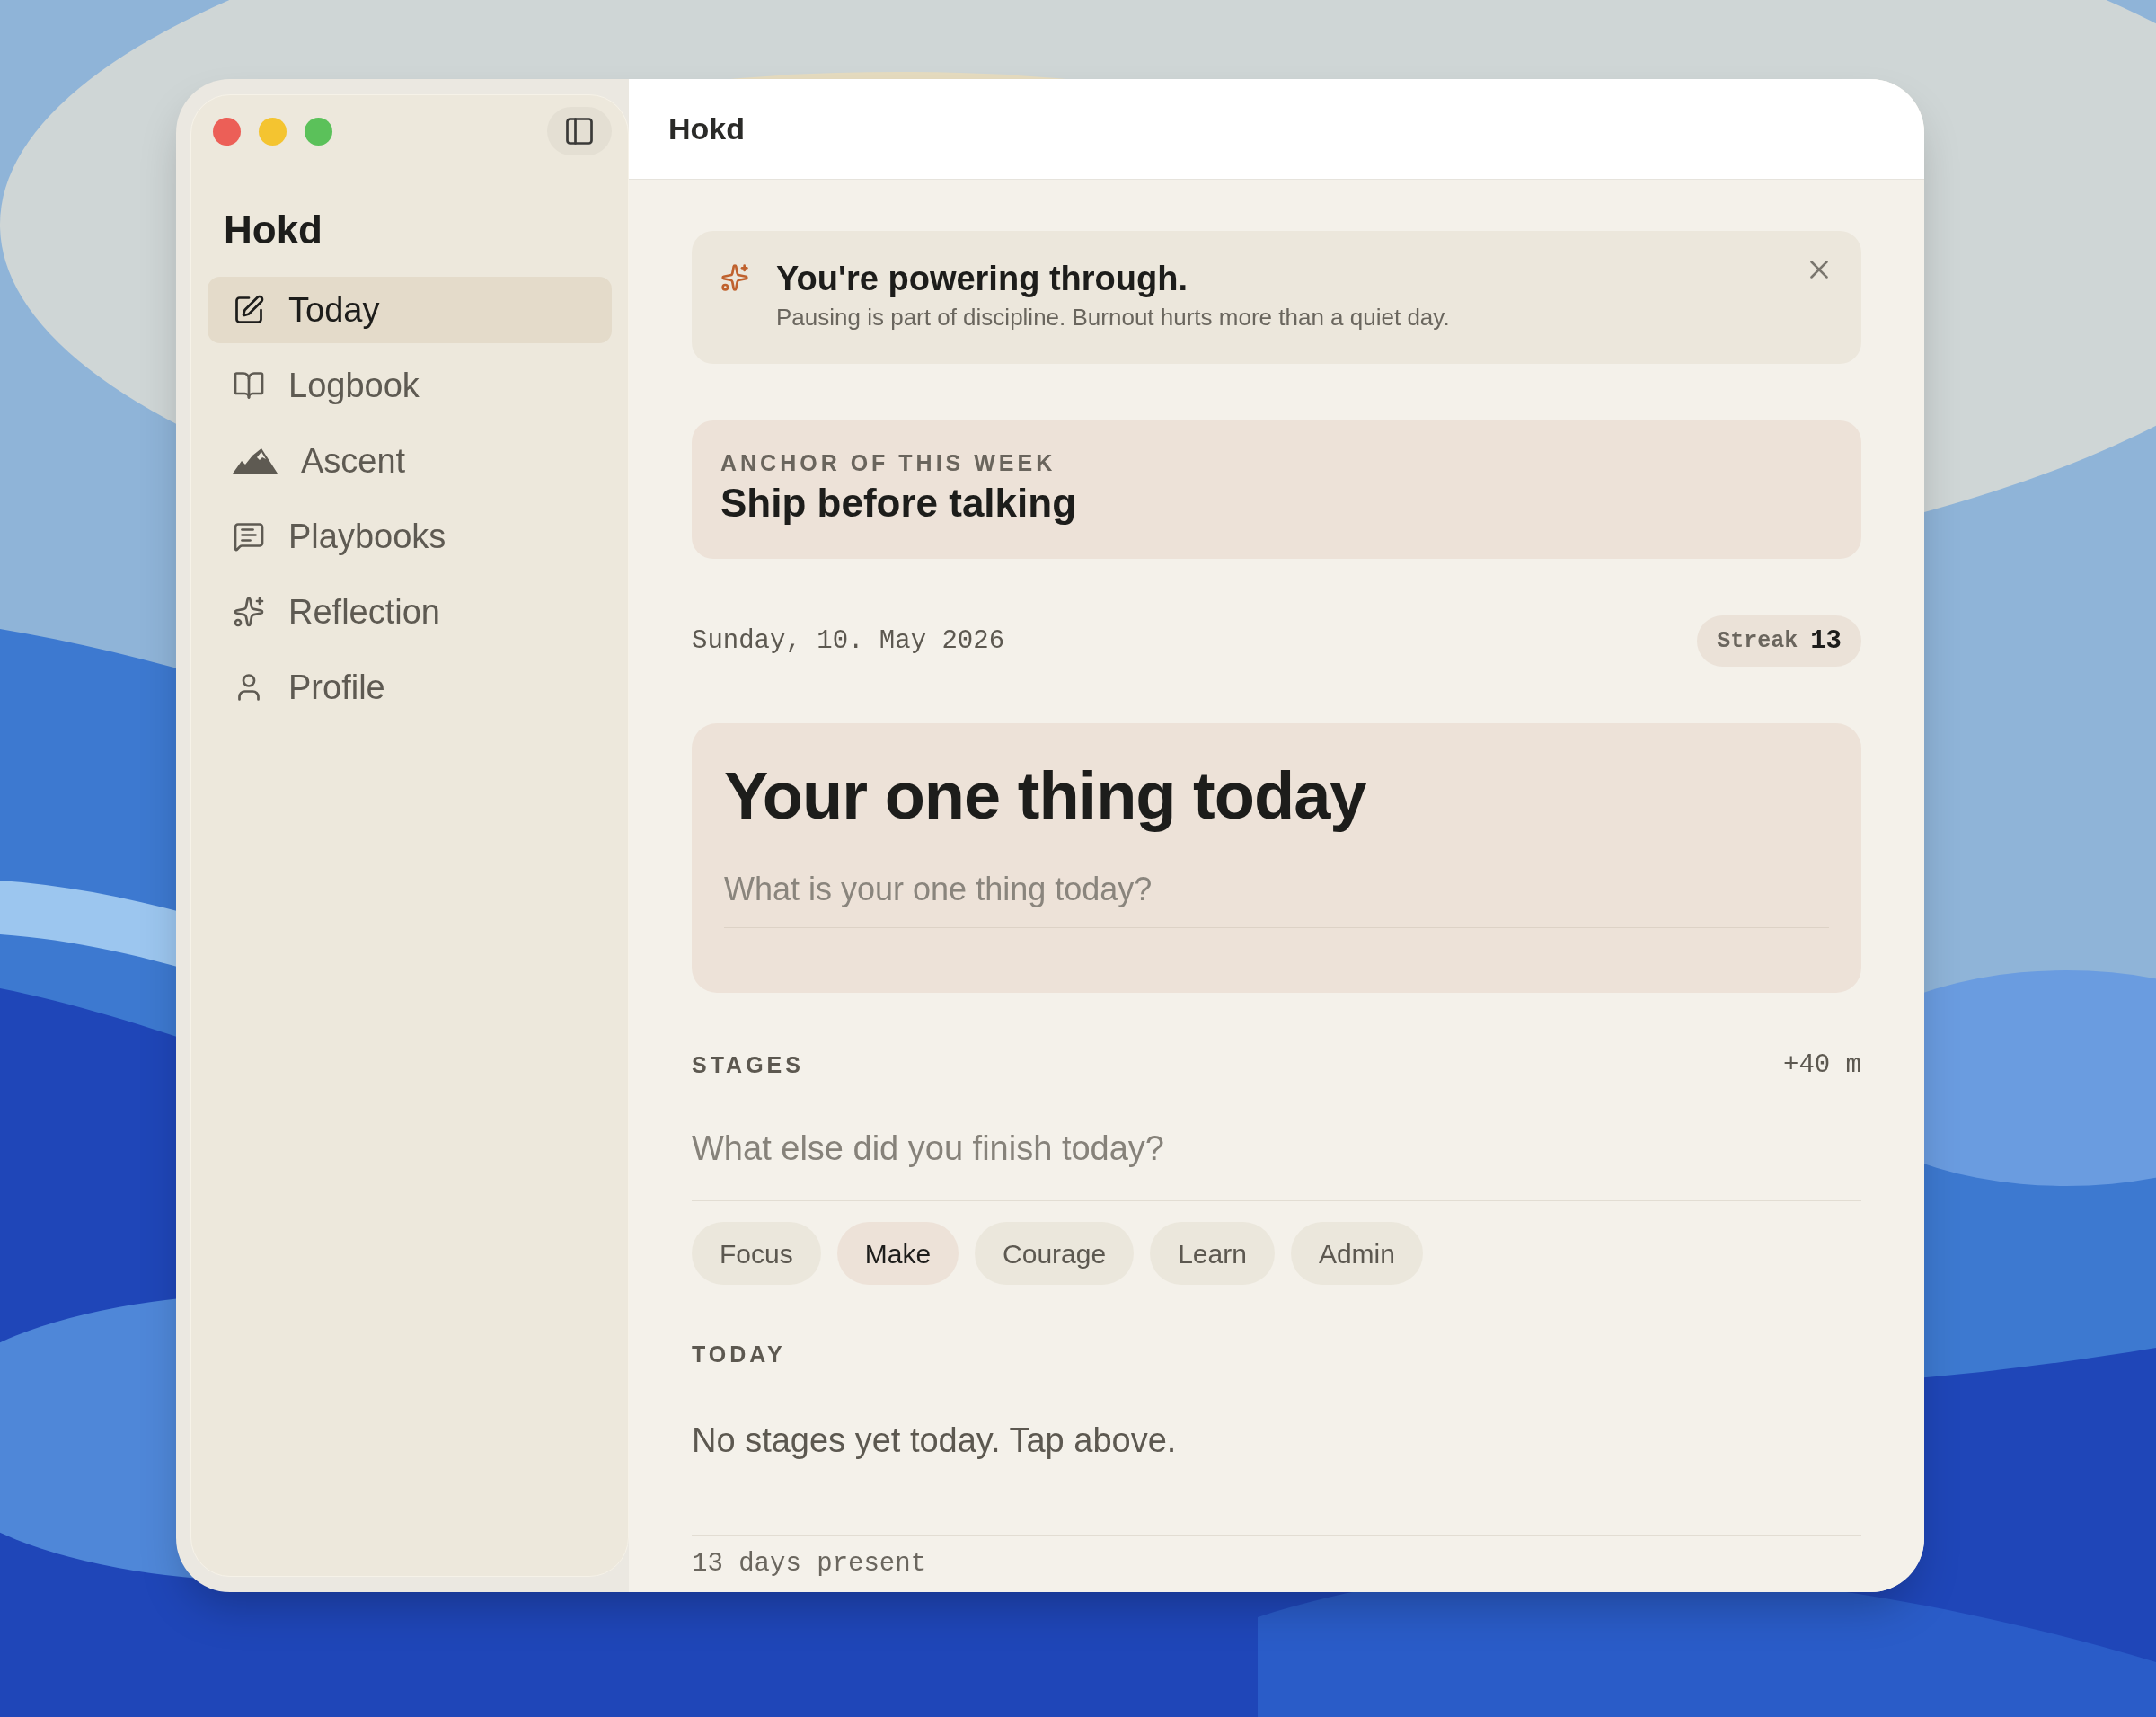  What do you see at coordinates (410, 687) in the screenshot?
I see `sidebar-item: Profile` at bounding box center [410, 687].